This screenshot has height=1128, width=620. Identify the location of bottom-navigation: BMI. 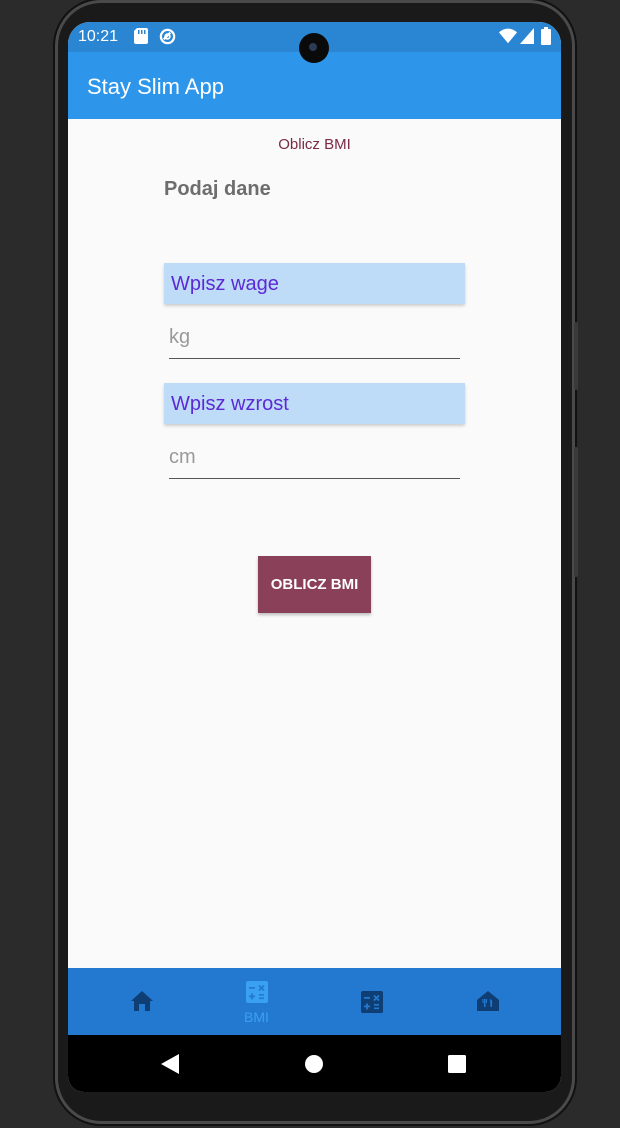
(314, 1001).